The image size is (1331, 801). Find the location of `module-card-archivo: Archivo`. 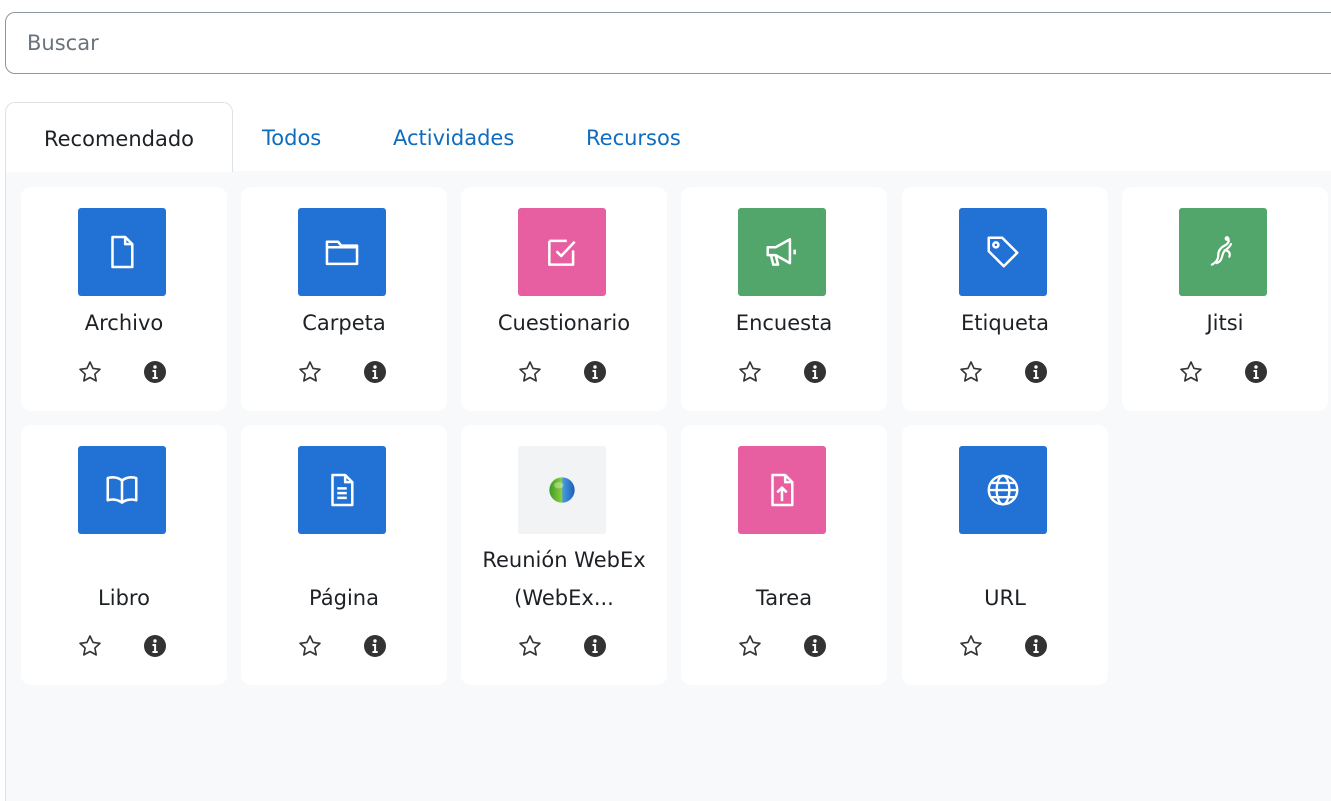

module-card-archivo: Archivo is located at coordinates (124, 299).